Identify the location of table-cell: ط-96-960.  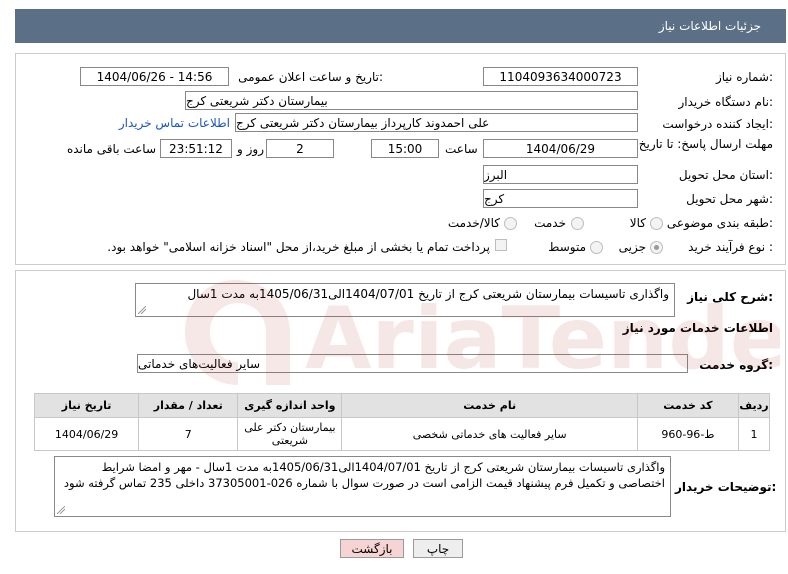
(687, 434).